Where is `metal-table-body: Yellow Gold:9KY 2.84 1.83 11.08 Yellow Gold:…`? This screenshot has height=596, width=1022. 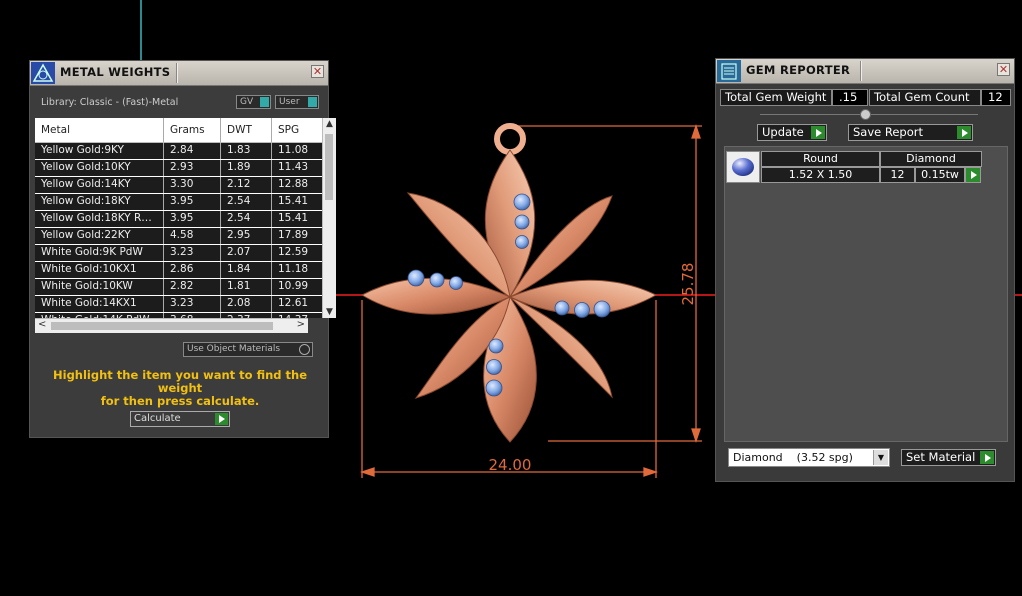 metal-table-body: Yellow Gold:9KY 2.84 1.83 11.08 Yellow Gold:… is located at coordinates (178, 230).